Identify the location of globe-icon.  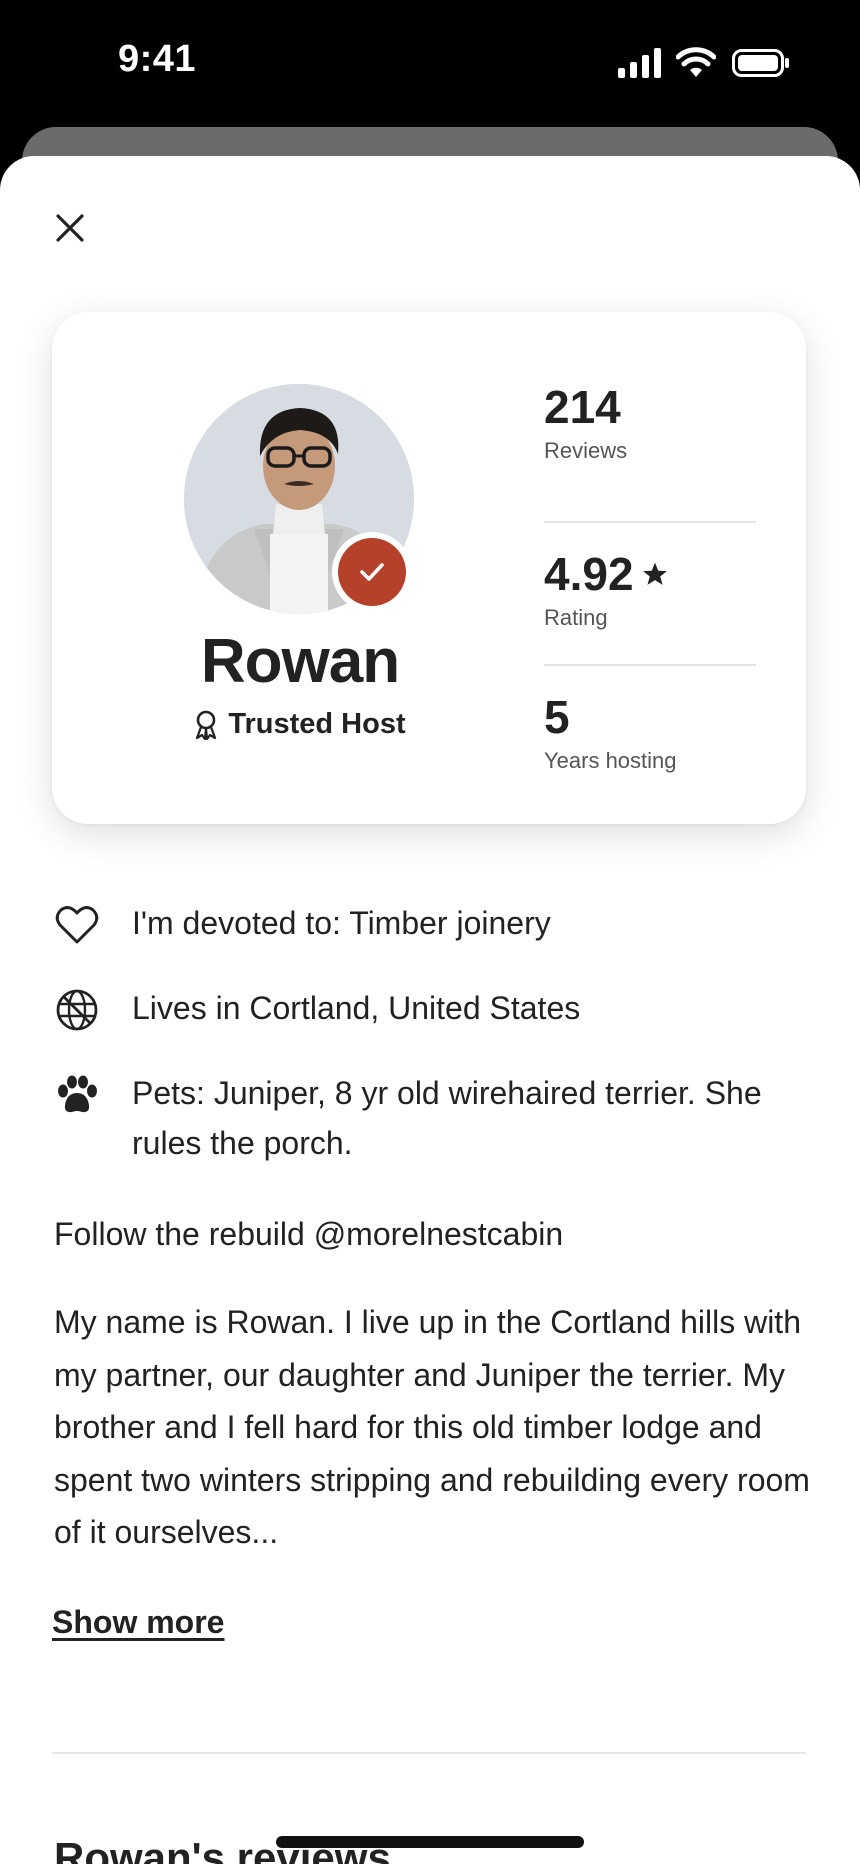
(77, 1010).